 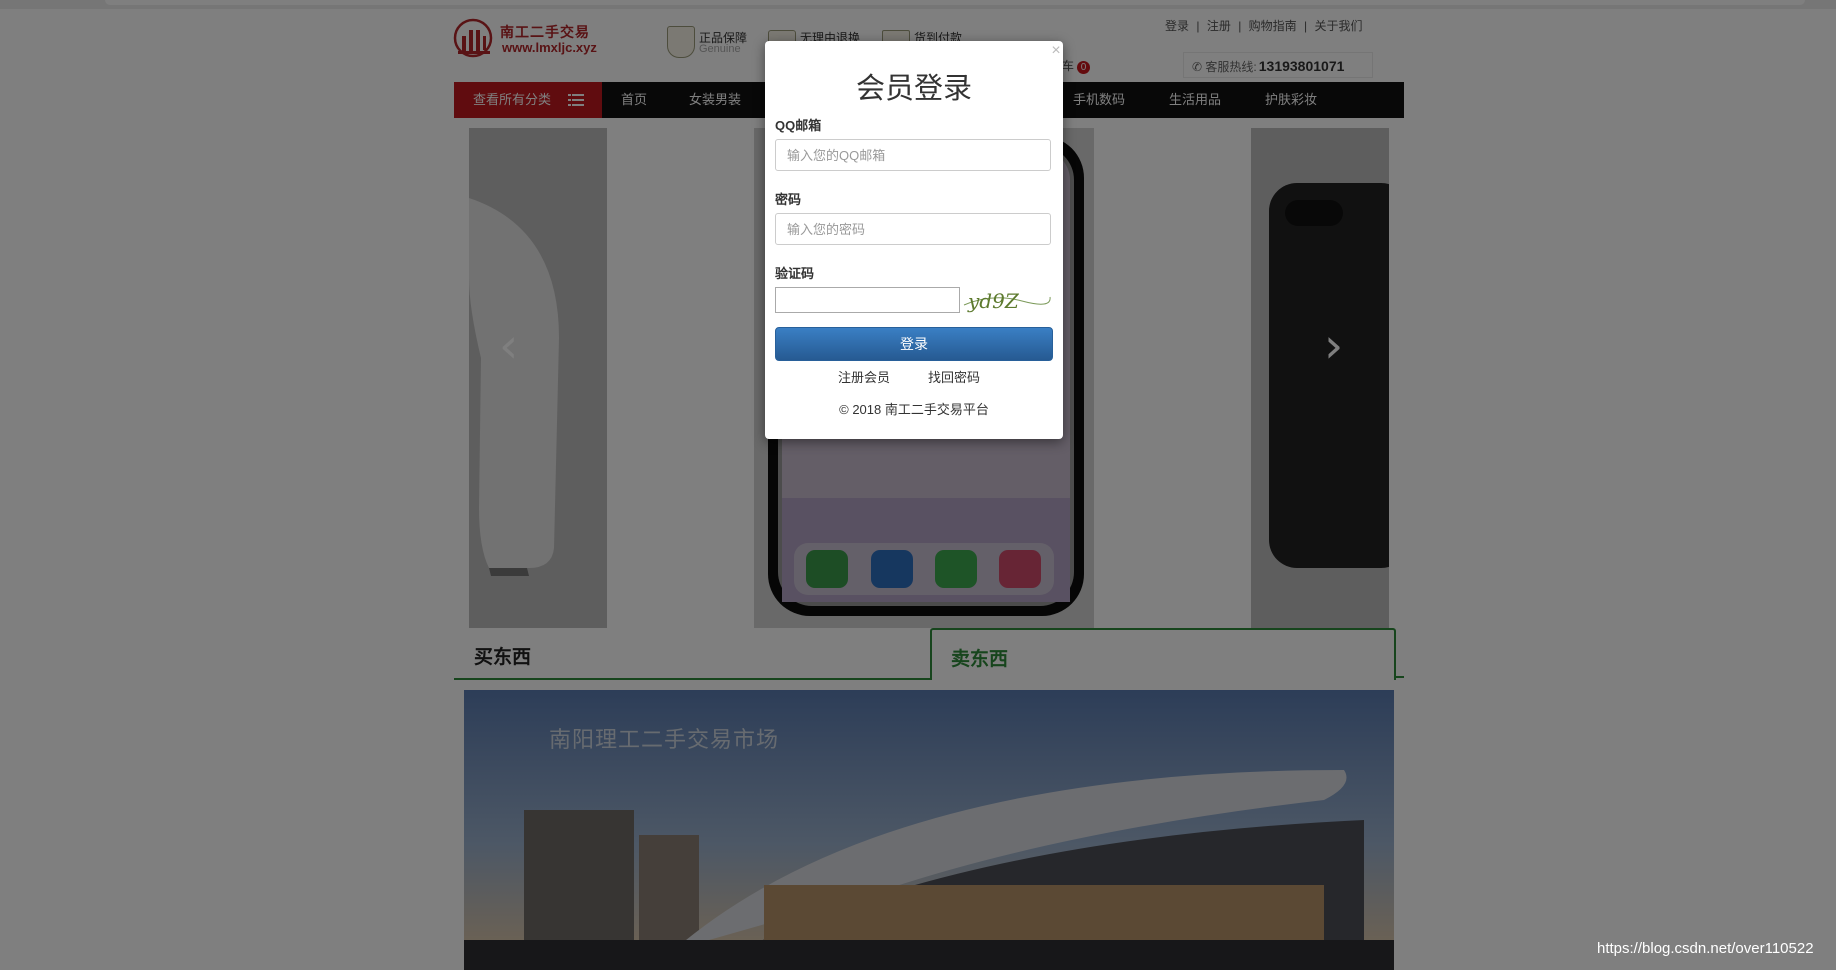 I want to click on captcha-image: yd9Z, so click(x=1007, y=300).